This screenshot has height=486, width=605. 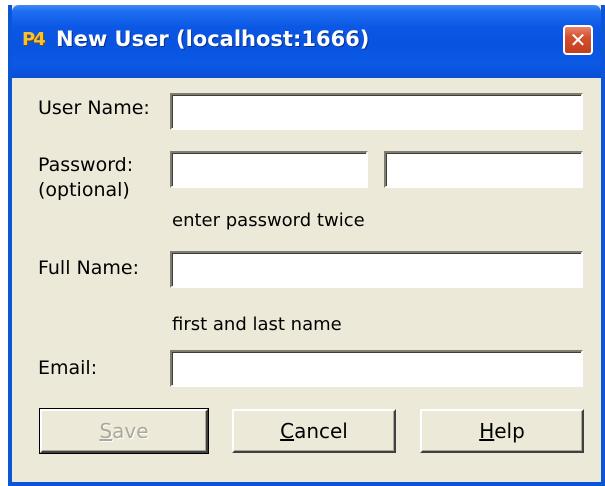 I want to click on user-name-label: User Name:, so click(x=94, y=108).